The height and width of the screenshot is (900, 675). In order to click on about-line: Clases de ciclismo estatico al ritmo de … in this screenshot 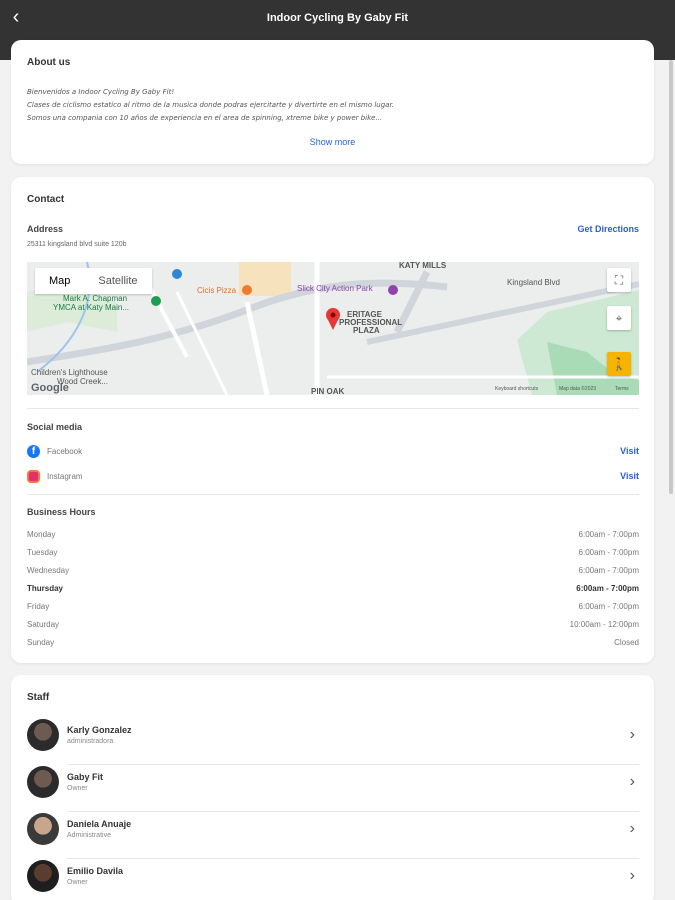, I will do `click(210, 105)`.